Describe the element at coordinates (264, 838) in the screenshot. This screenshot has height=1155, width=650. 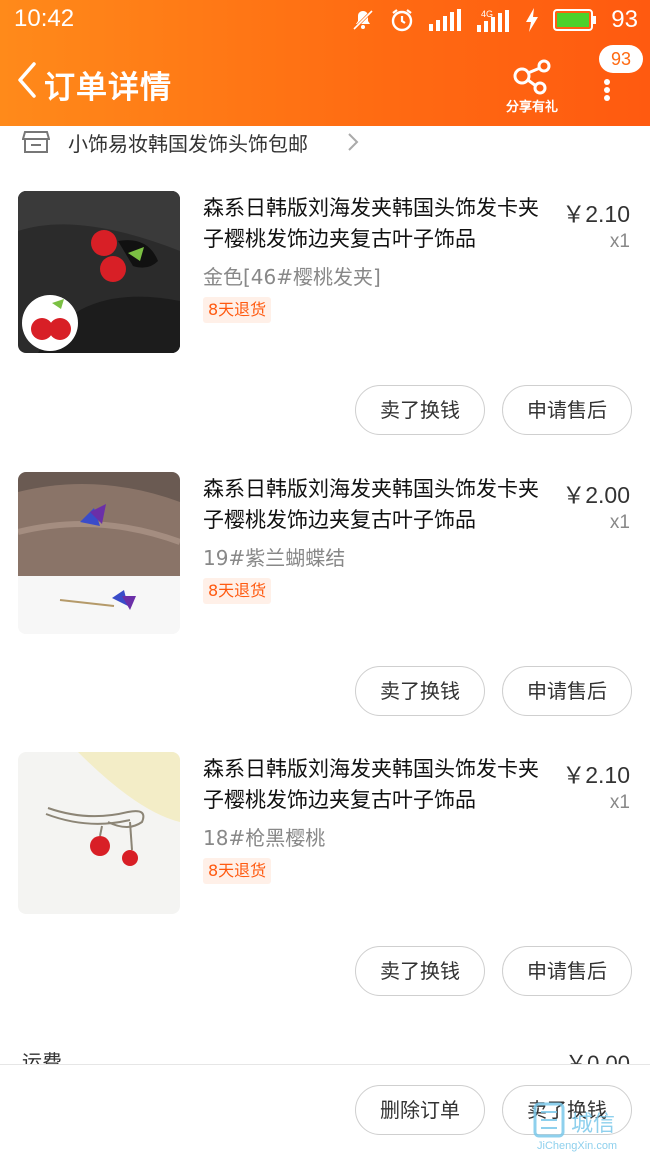
I see `product-spec: 18#枪黑樱桃` at that location.